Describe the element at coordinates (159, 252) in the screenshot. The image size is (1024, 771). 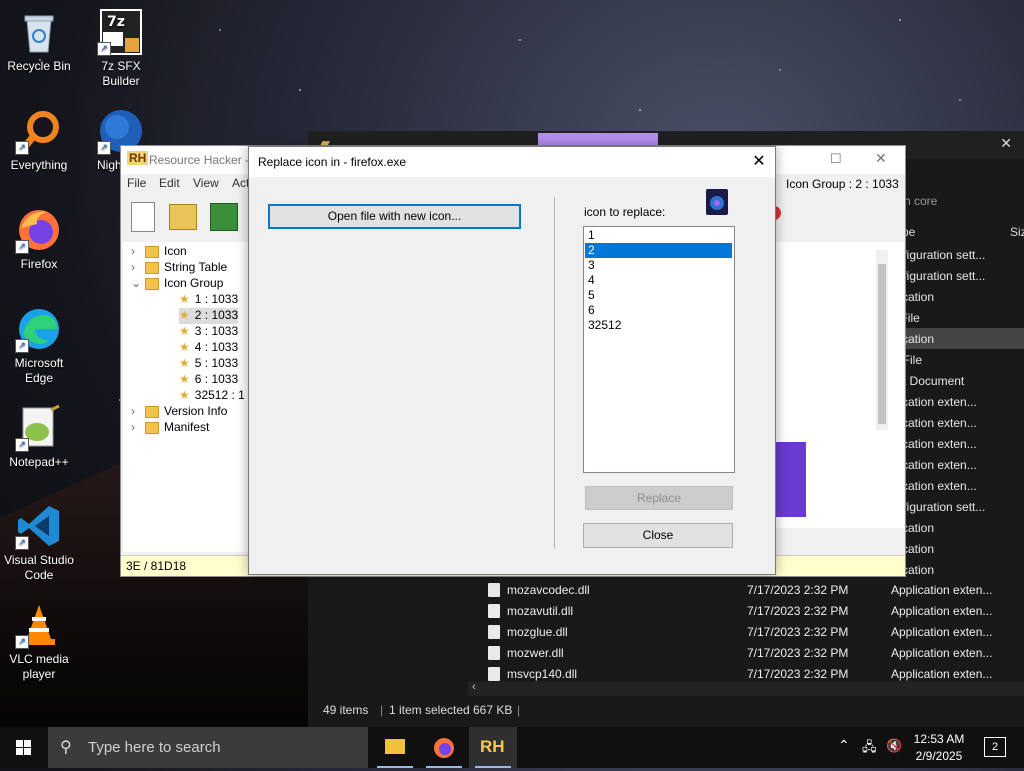
I see `tree-item: › Icon` at that location.